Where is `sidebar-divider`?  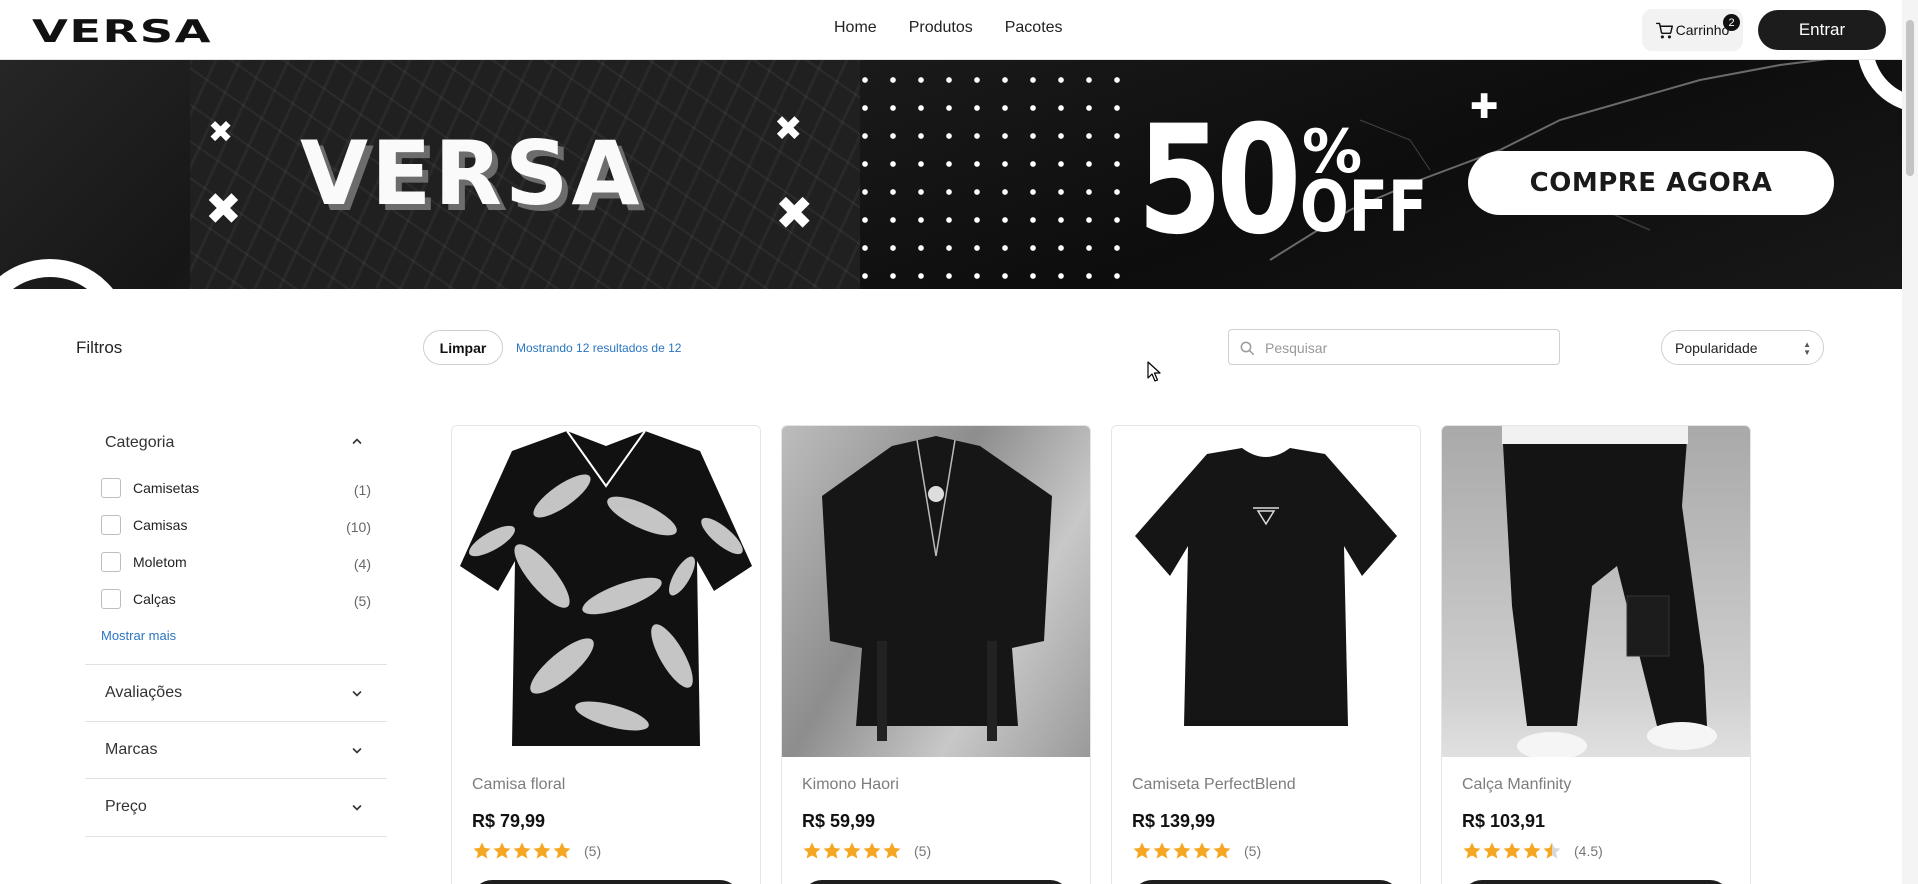 sidebar-divider is located at coordinates (236, 836).